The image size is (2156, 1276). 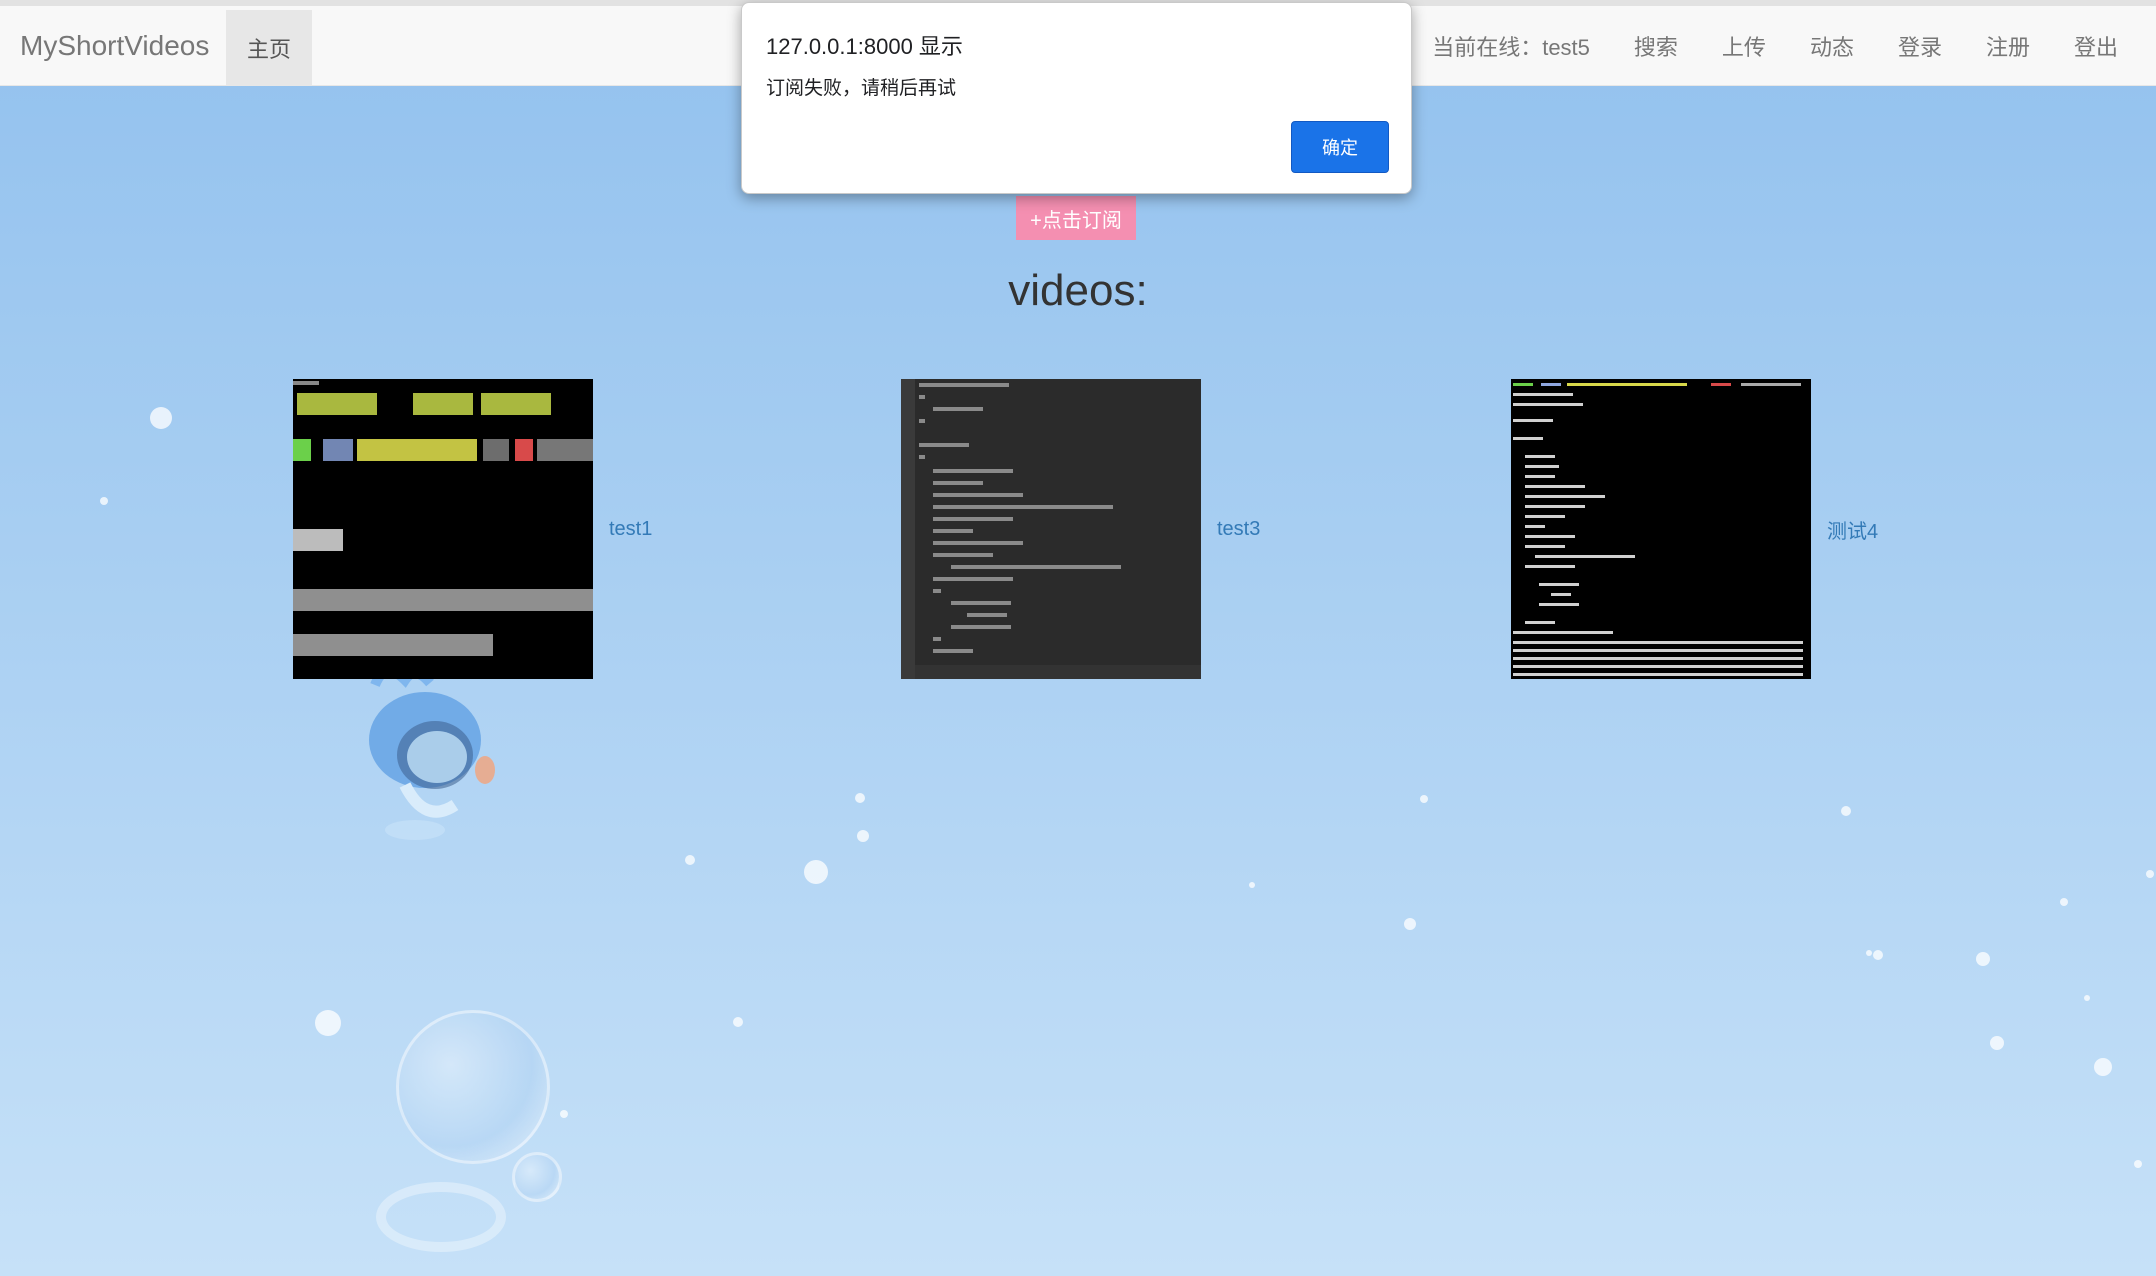 I want to click on nav-right-group: 当前在线：test5 搜索 上传 动态 登录 注册 登出, so click(x=1794, y=46).